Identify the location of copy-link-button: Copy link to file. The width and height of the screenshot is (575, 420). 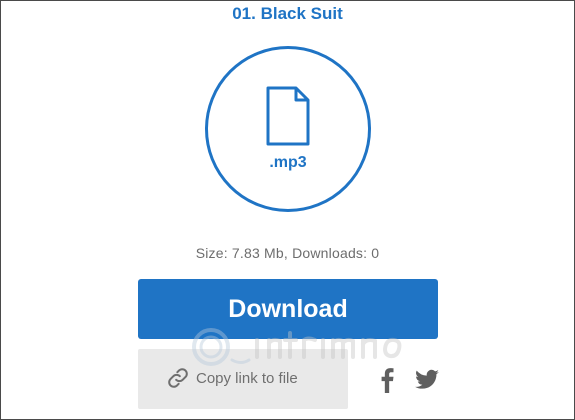
(243, 379).